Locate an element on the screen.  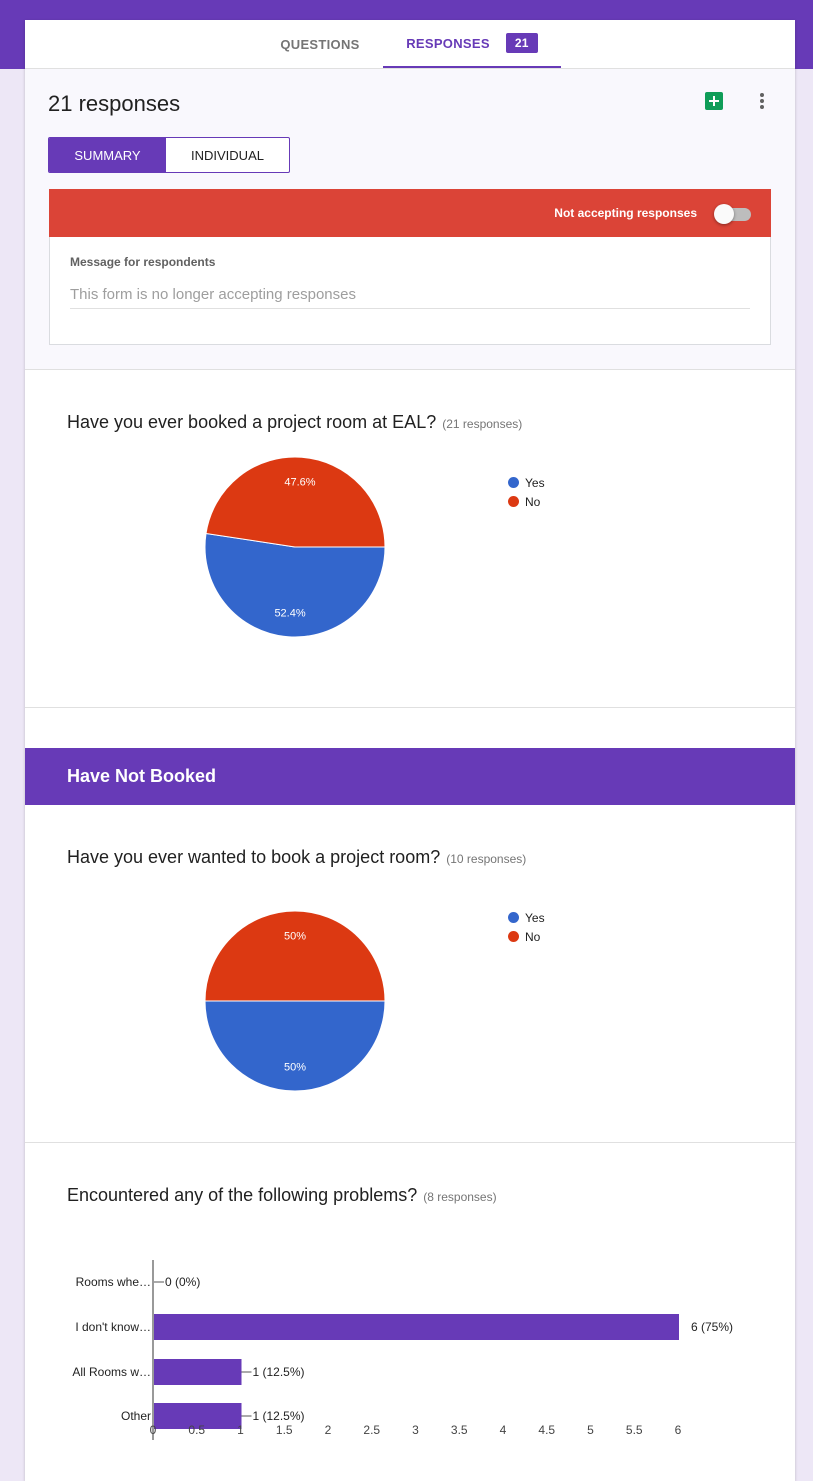
section-title: Have Not Booked is located at coordinates (142, 776).